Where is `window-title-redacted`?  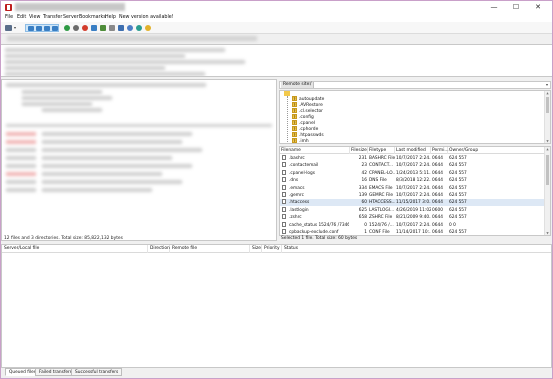
window-title-redacted is located at coordinates (70, 7).